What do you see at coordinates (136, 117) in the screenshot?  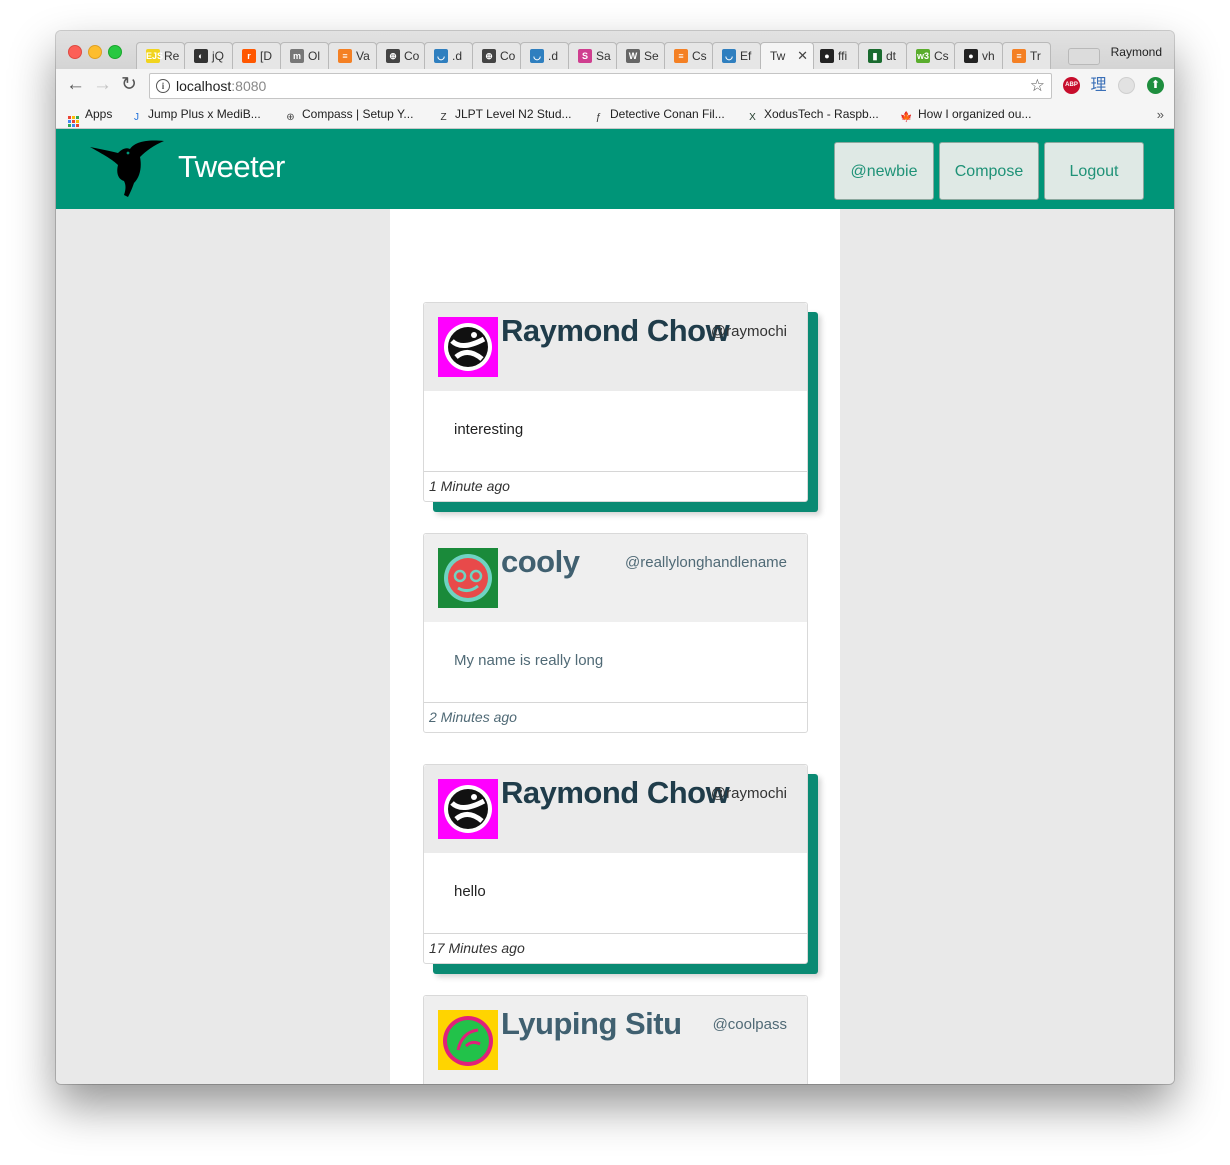 I see `bookmark-favicon-icon: J` at bounding box center [136, 117].